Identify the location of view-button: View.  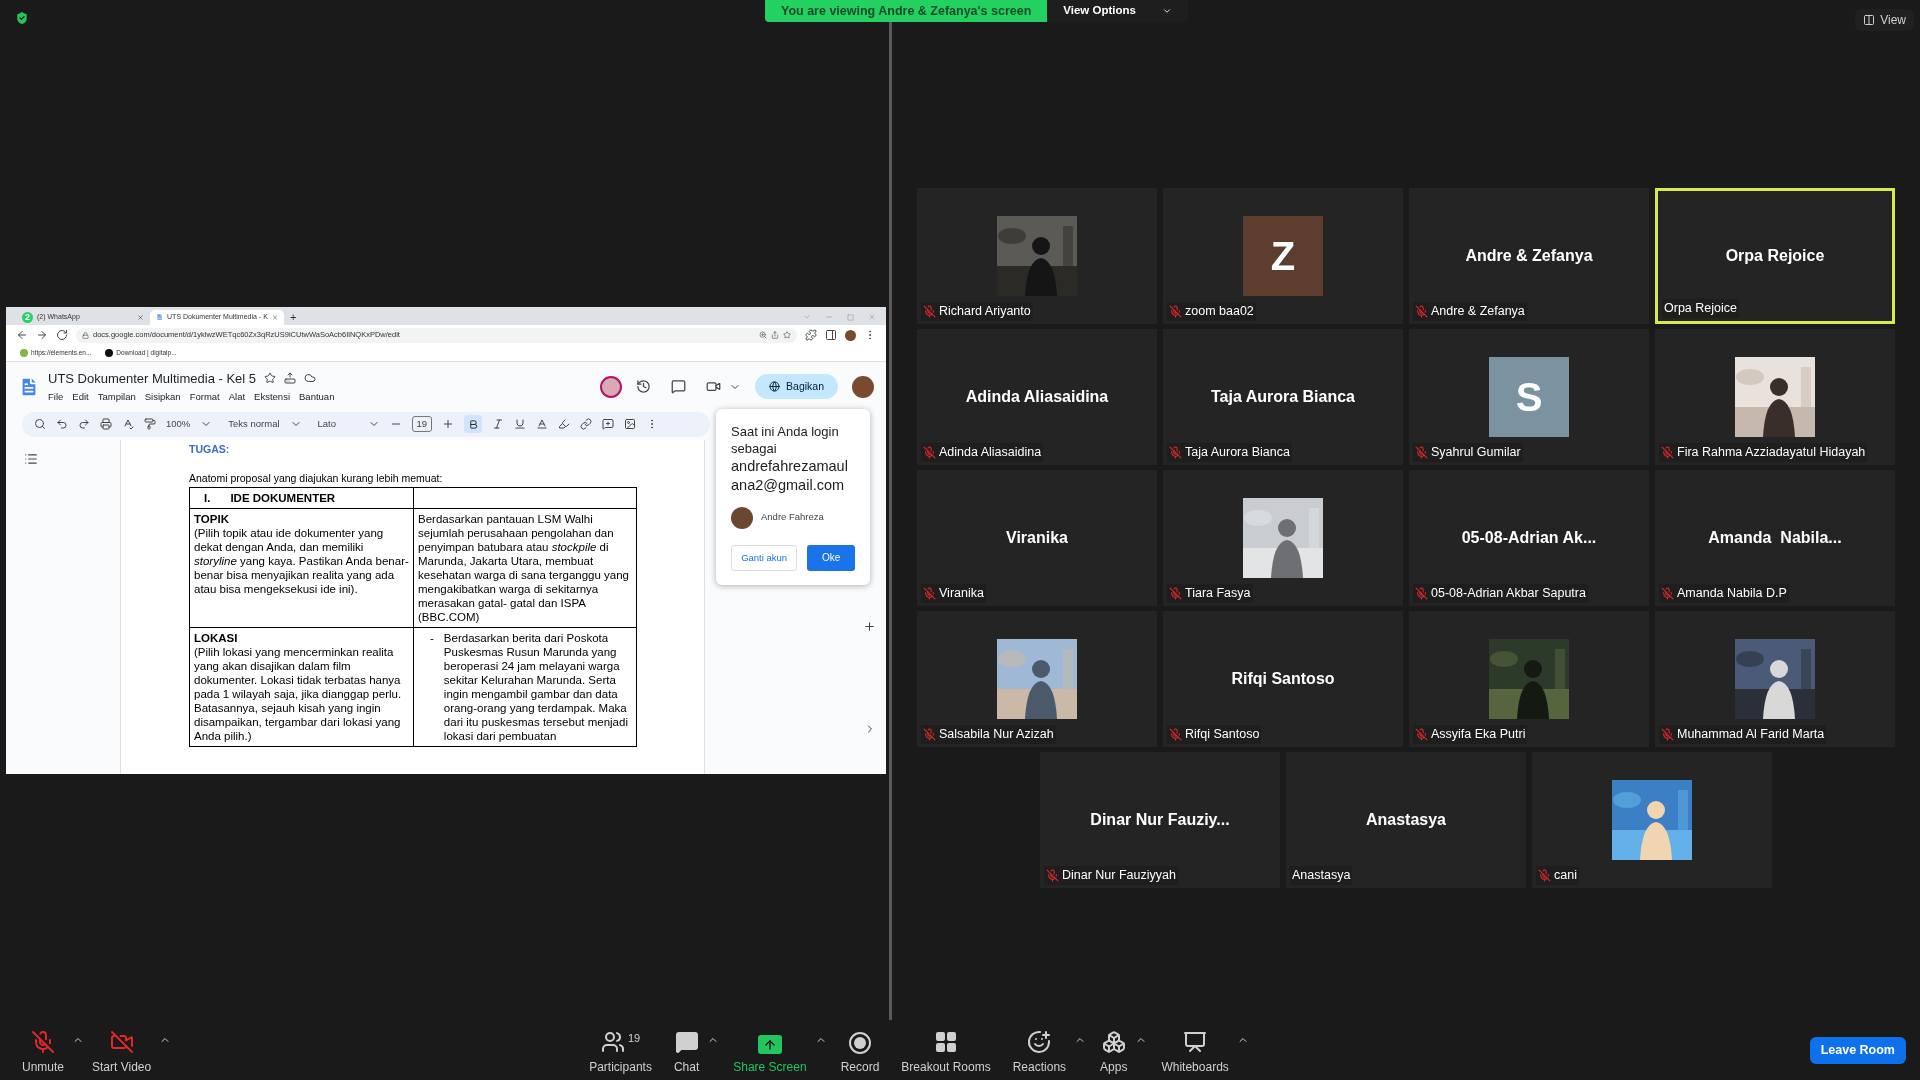
(1884, 20).